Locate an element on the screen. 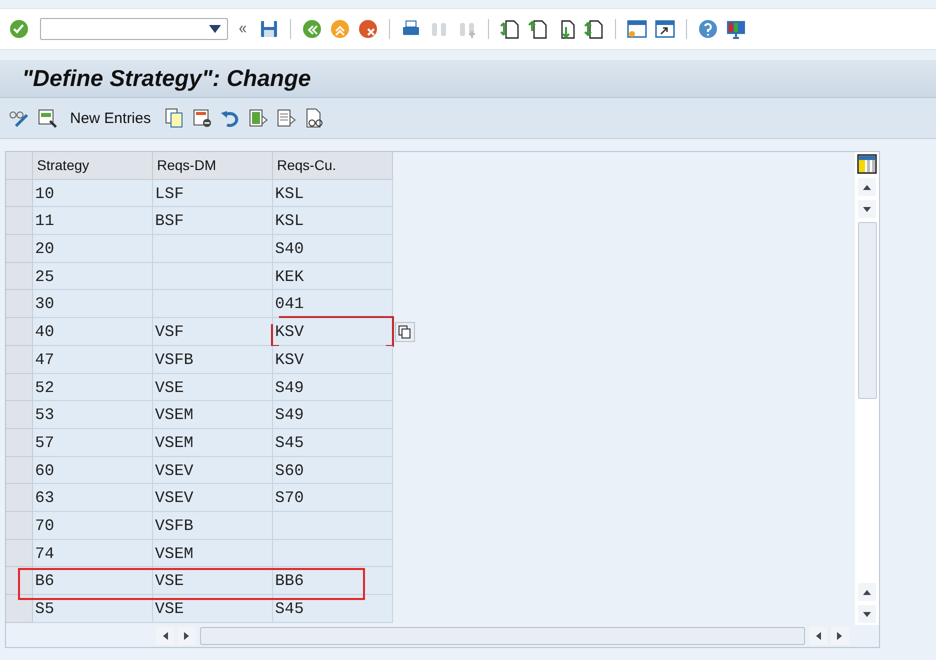 The width and height of the screenshot is (936, 660). table-cell: 40 is located at coordinates (93, 332).